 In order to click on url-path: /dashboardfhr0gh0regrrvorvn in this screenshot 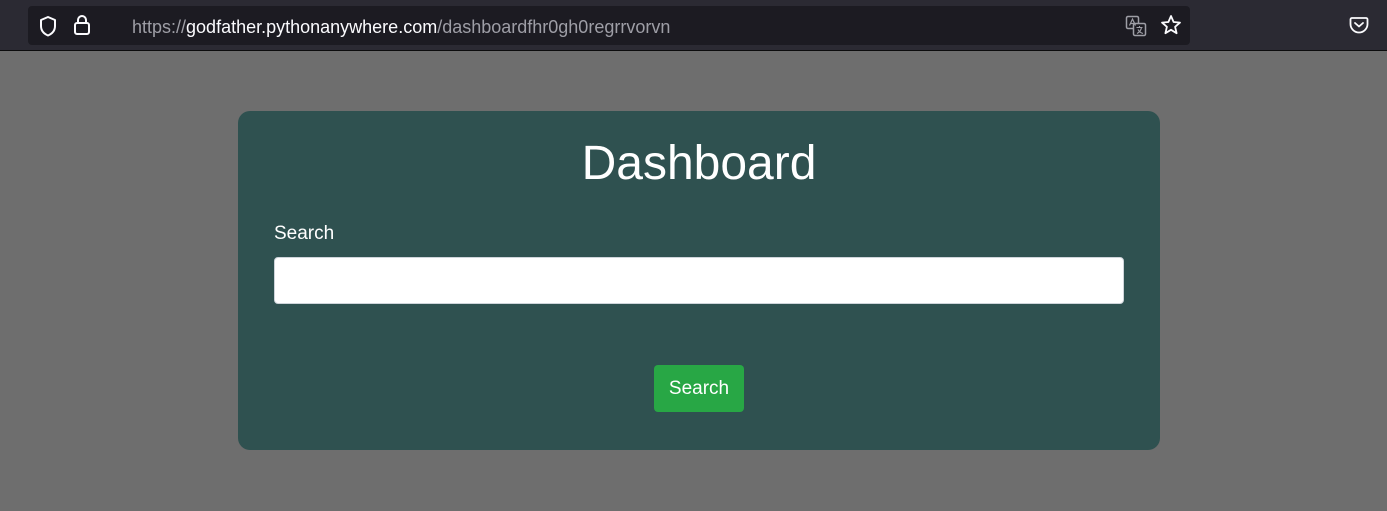, I will do `click(554, 27)`.